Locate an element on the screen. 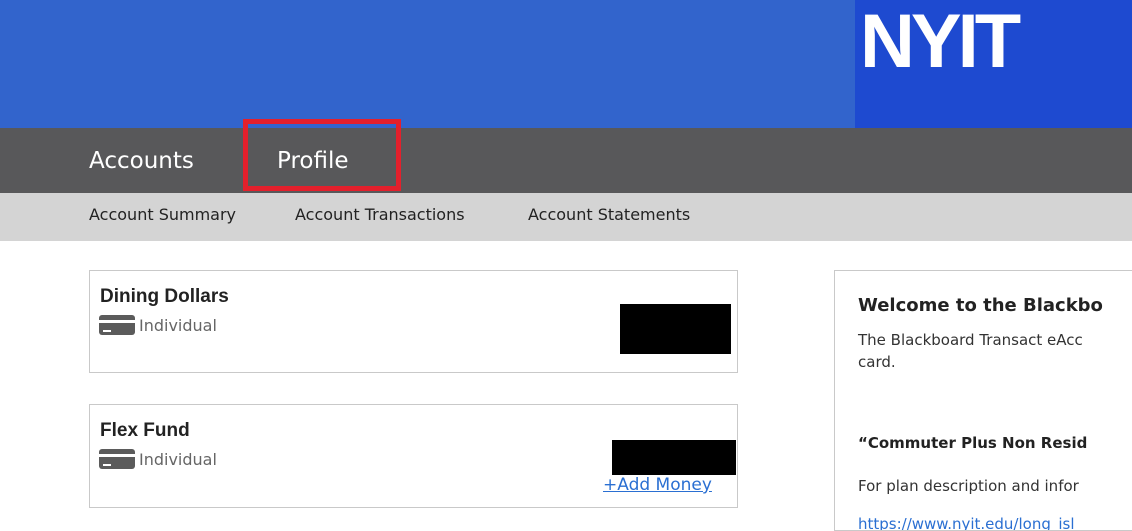 The width and height of the screenshot is (1132, 531). welcome-title: Welcome to the Blackbo is located at coordinates (980, 305).